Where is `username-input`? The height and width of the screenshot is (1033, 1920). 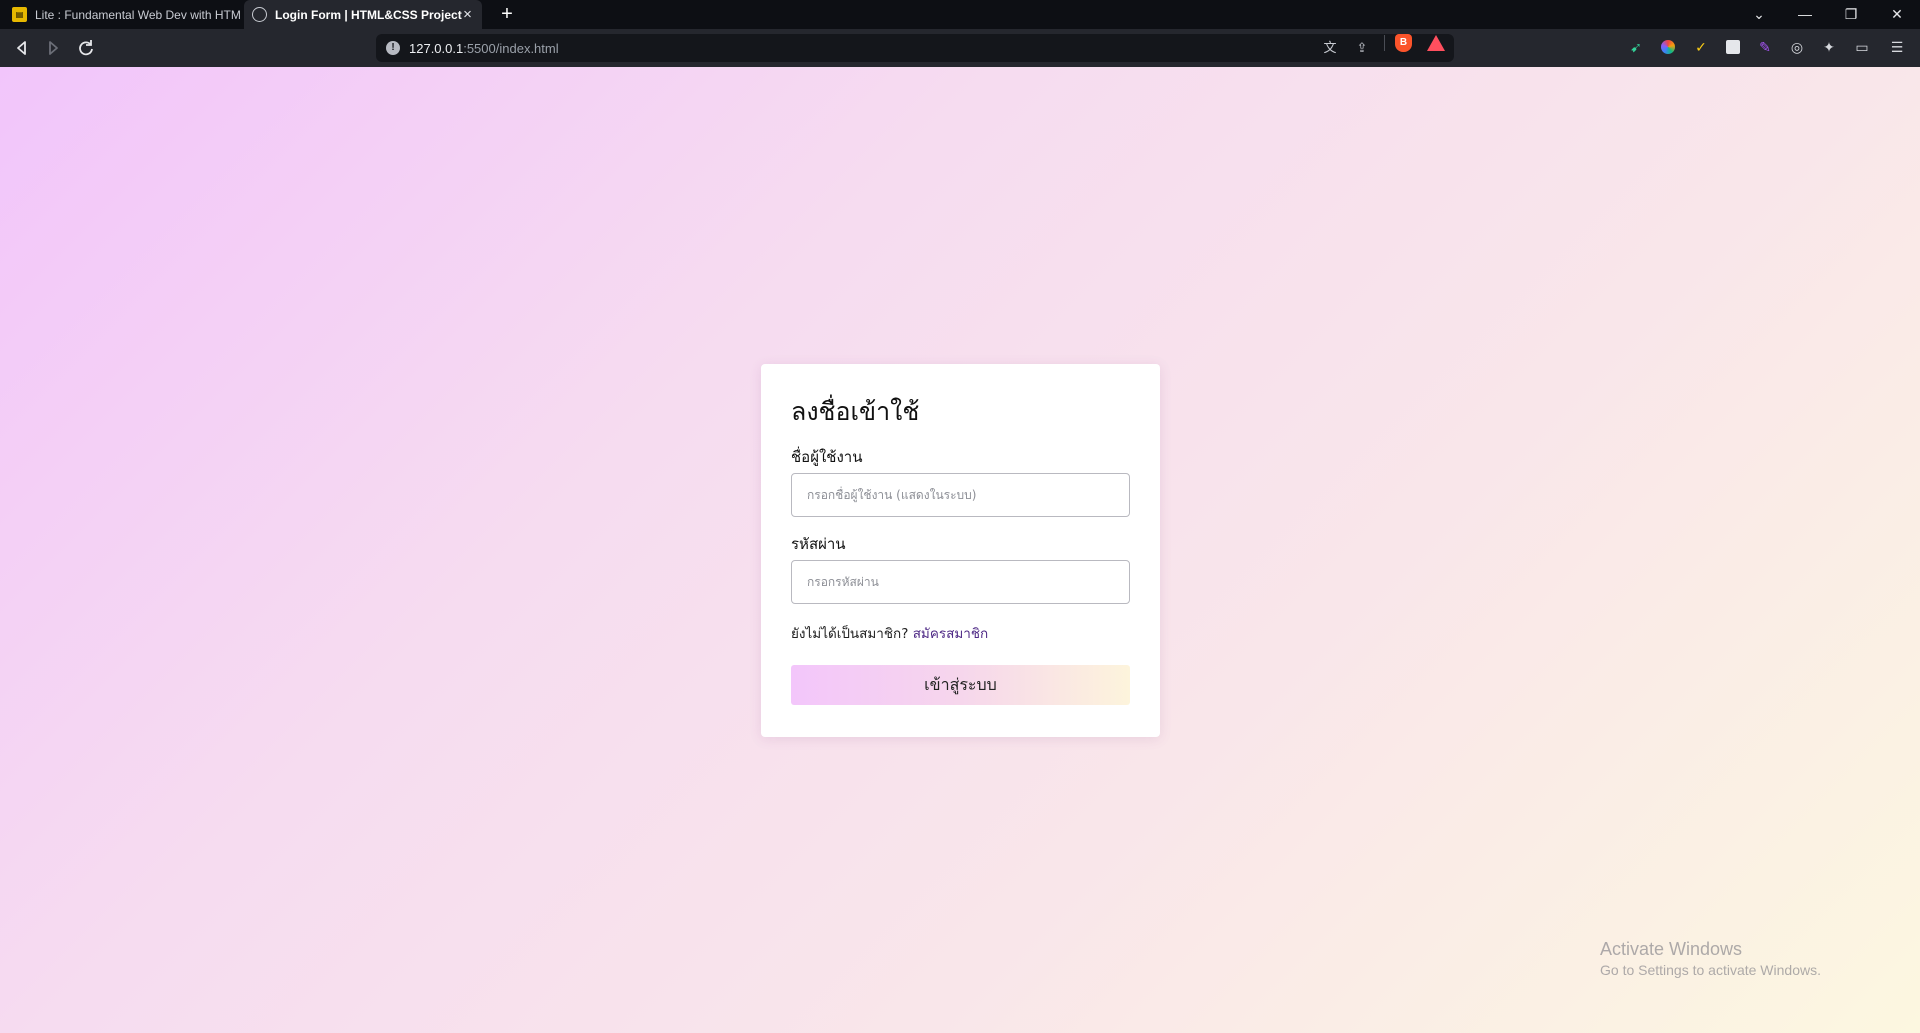 username-input is located at coordinates (960, 495).